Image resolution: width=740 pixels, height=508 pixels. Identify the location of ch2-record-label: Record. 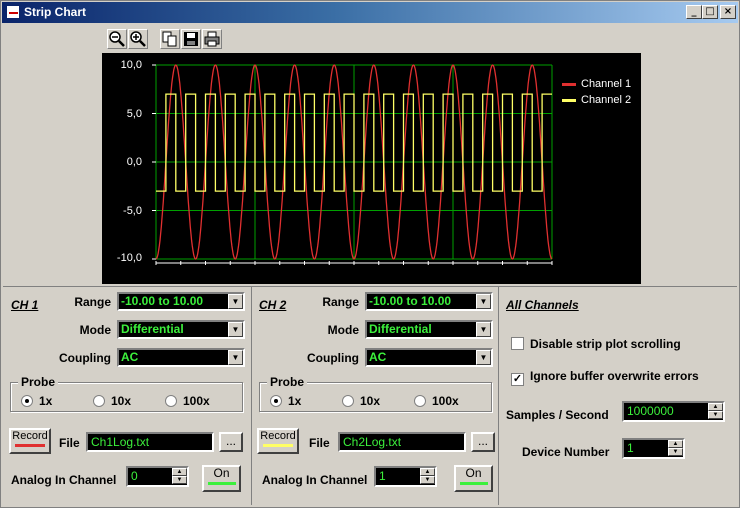
(278, 436).